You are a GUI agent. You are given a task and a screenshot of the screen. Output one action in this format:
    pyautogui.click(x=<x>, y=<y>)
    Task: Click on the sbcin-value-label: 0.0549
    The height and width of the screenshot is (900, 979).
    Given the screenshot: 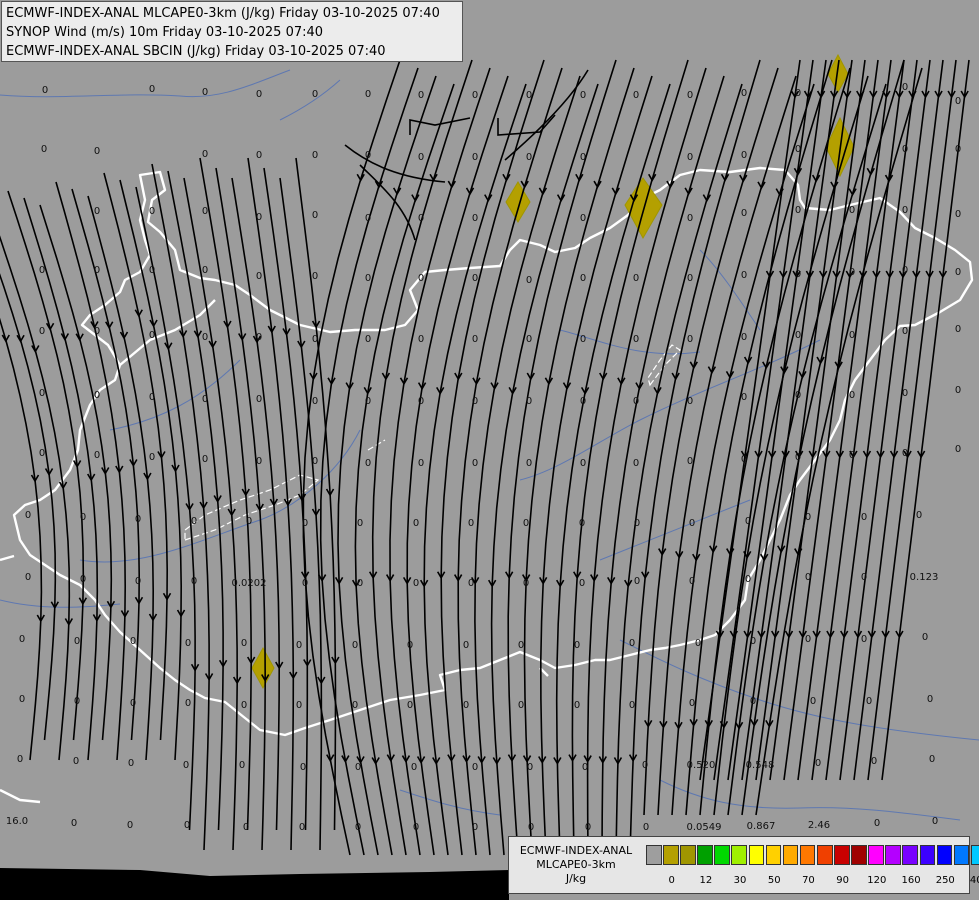 What is the action you would take?
    pyautogui.click(x=704, y=827)
    